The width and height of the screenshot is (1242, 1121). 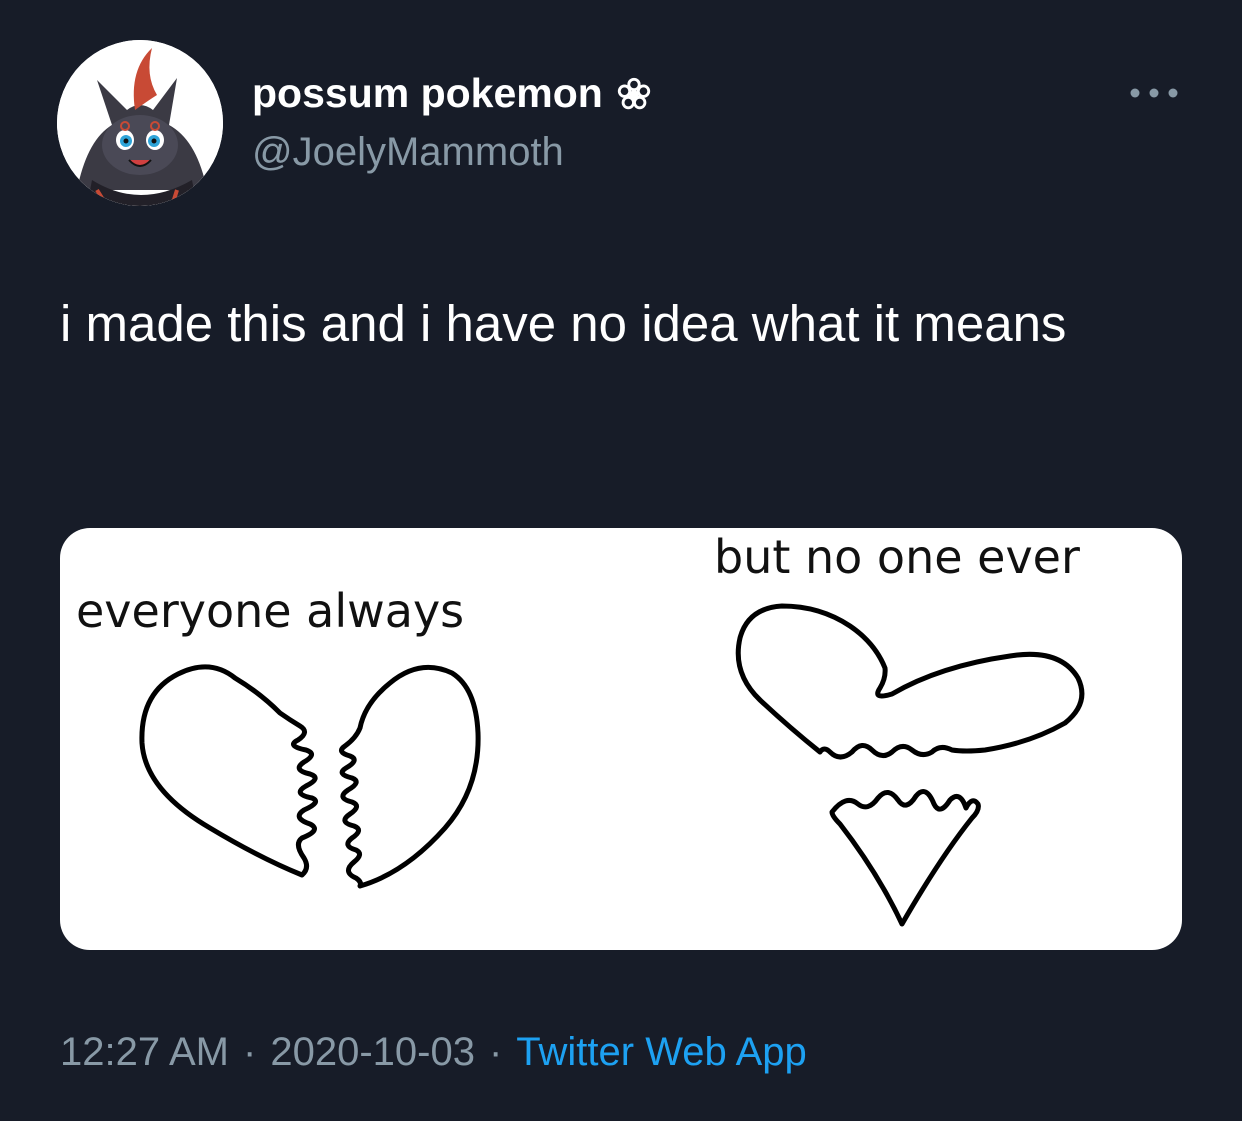 I want to click on heart-bottom-shard, so click(x=905, y=858).